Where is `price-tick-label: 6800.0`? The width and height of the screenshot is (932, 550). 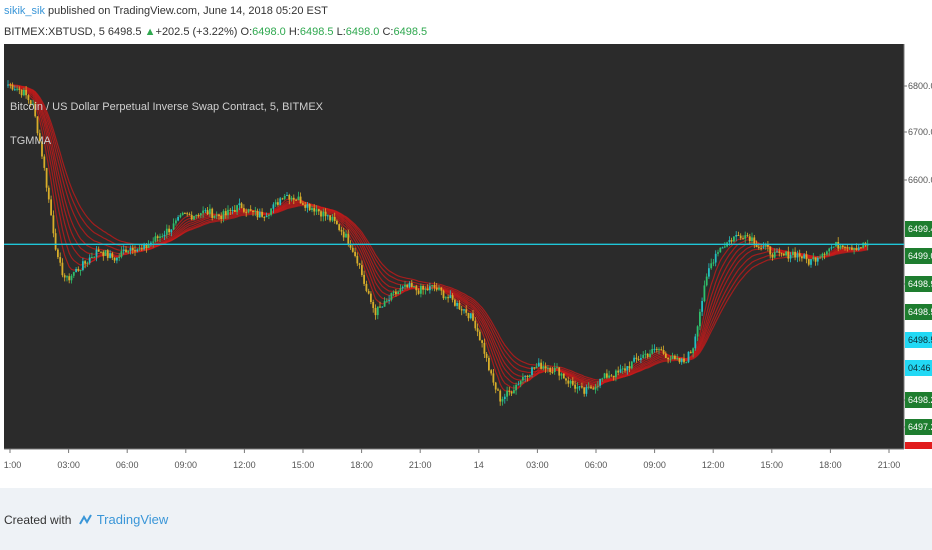
price-tick-label: 6800.0 is located at coordinates (920, 86).